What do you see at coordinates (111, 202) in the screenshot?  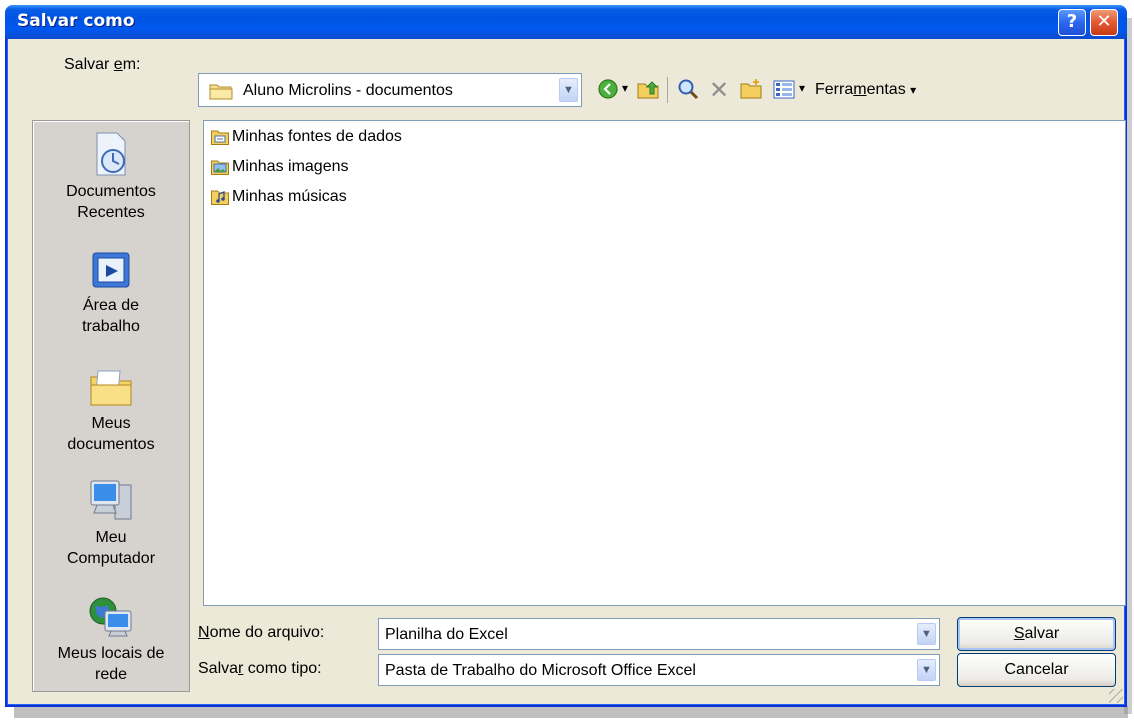 I see `place-recent-label: Documentos Recentes` at bounding box center [111, 202].